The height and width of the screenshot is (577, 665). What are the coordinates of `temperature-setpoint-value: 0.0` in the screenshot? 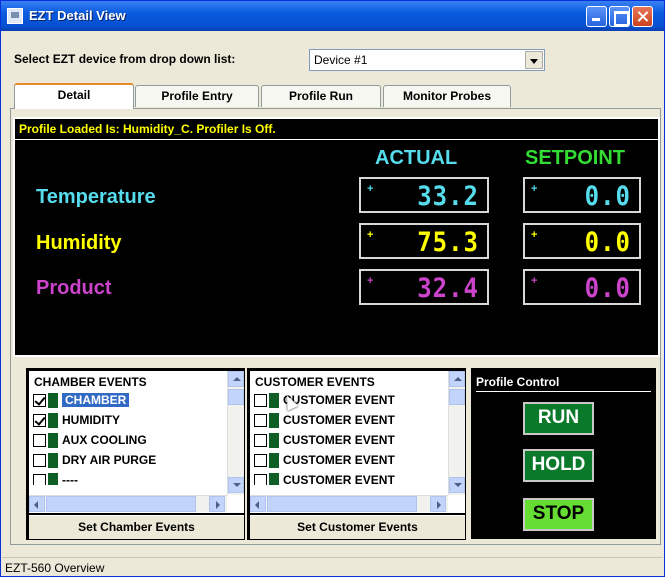 It's located at (607, 196).